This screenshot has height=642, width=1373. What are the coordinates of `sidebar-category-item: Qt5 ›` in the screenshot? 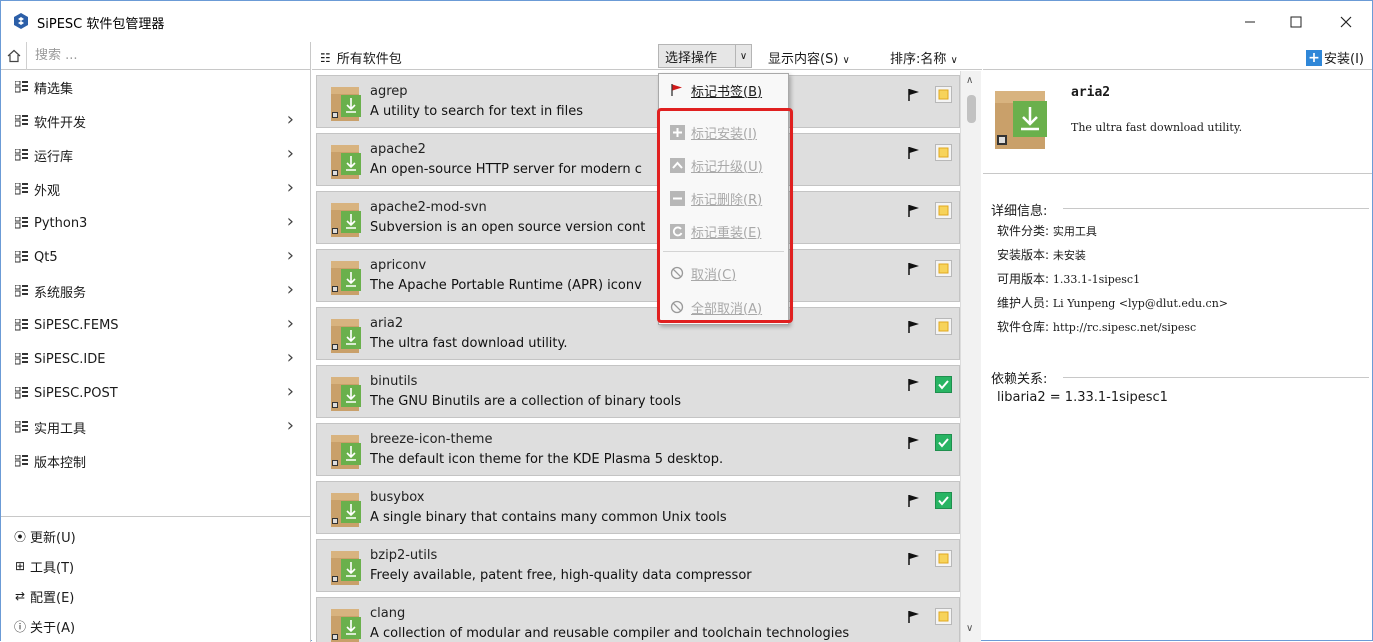 It's located at (155, 257).